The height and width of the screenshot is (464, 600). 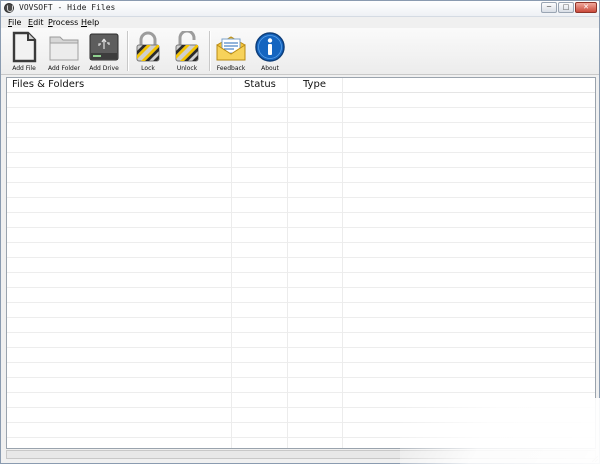 What do you see at coordinates (300, 22) in the screenshot?
I see `menu-bar: File Edit Process Help` at bounding box center [300, 22].